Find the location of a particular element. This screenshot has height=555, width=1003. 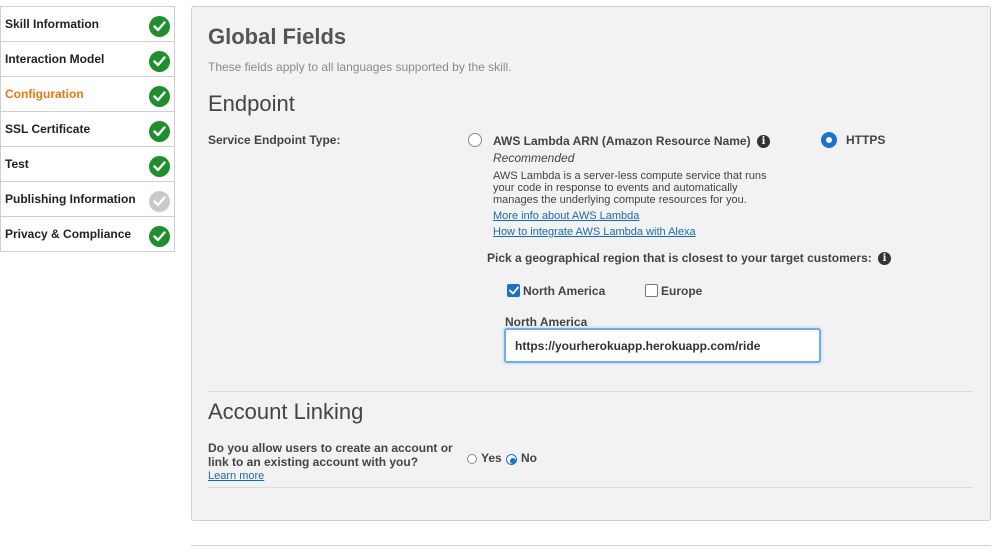

https-option-label: HTTPS is located at coordinates (866, 140).